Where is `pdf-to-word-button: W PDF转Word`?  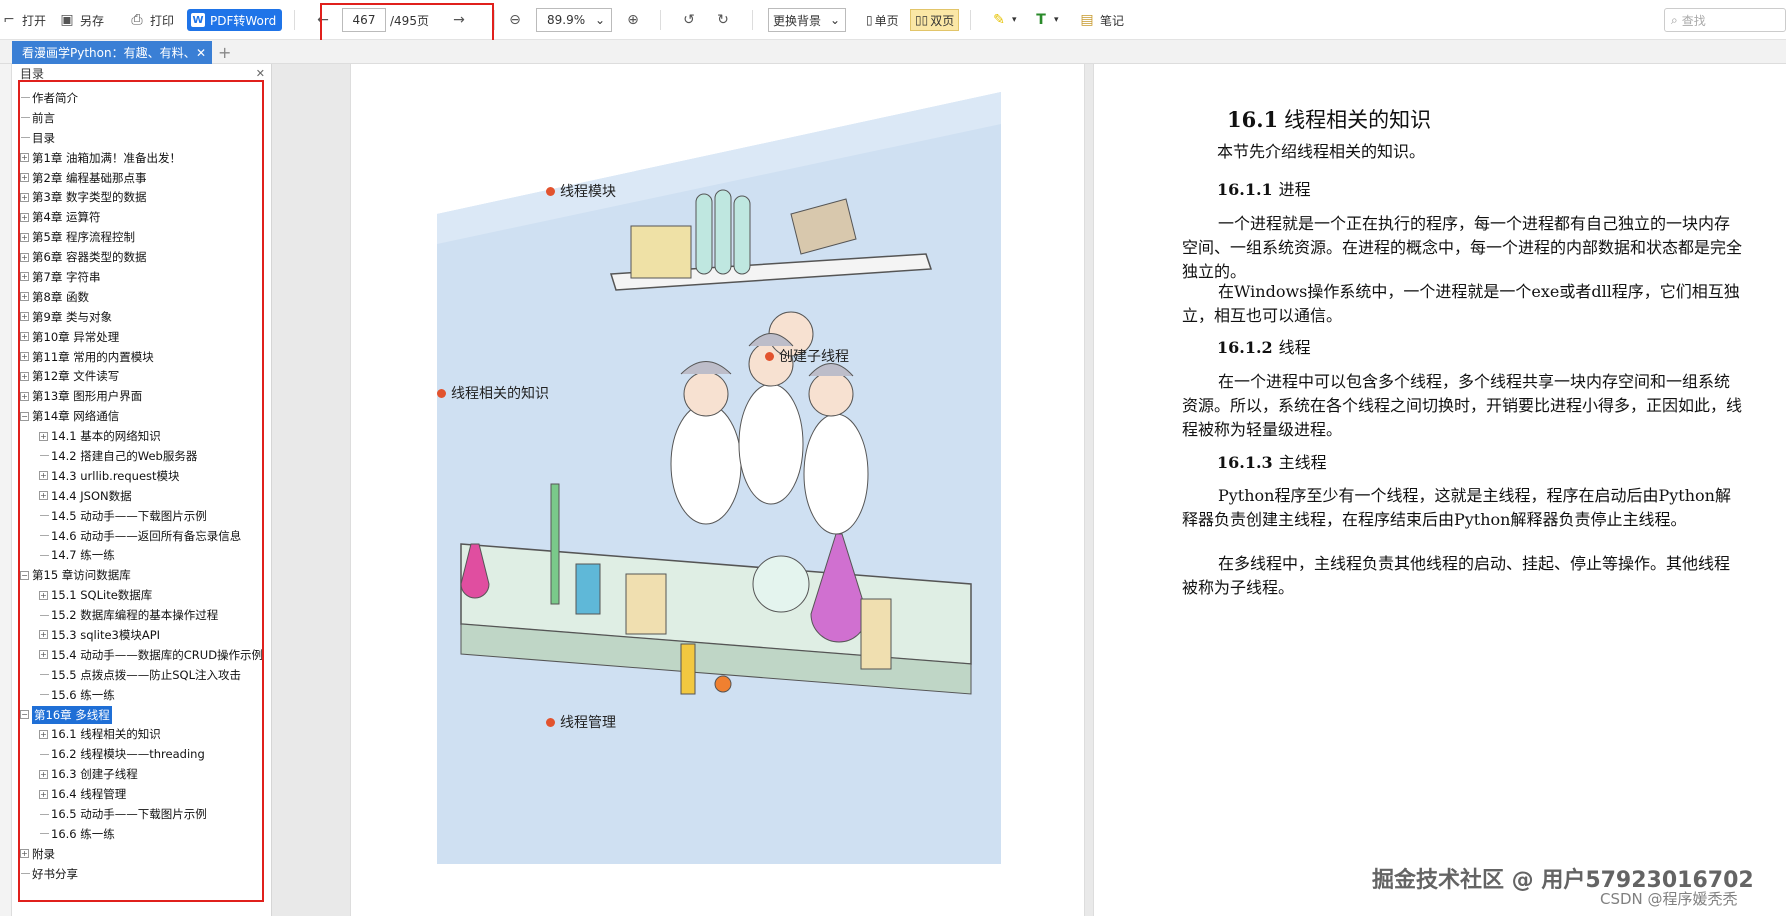 pdf-to-word-button: W PDF转Word is located at coordinates (234, 20).